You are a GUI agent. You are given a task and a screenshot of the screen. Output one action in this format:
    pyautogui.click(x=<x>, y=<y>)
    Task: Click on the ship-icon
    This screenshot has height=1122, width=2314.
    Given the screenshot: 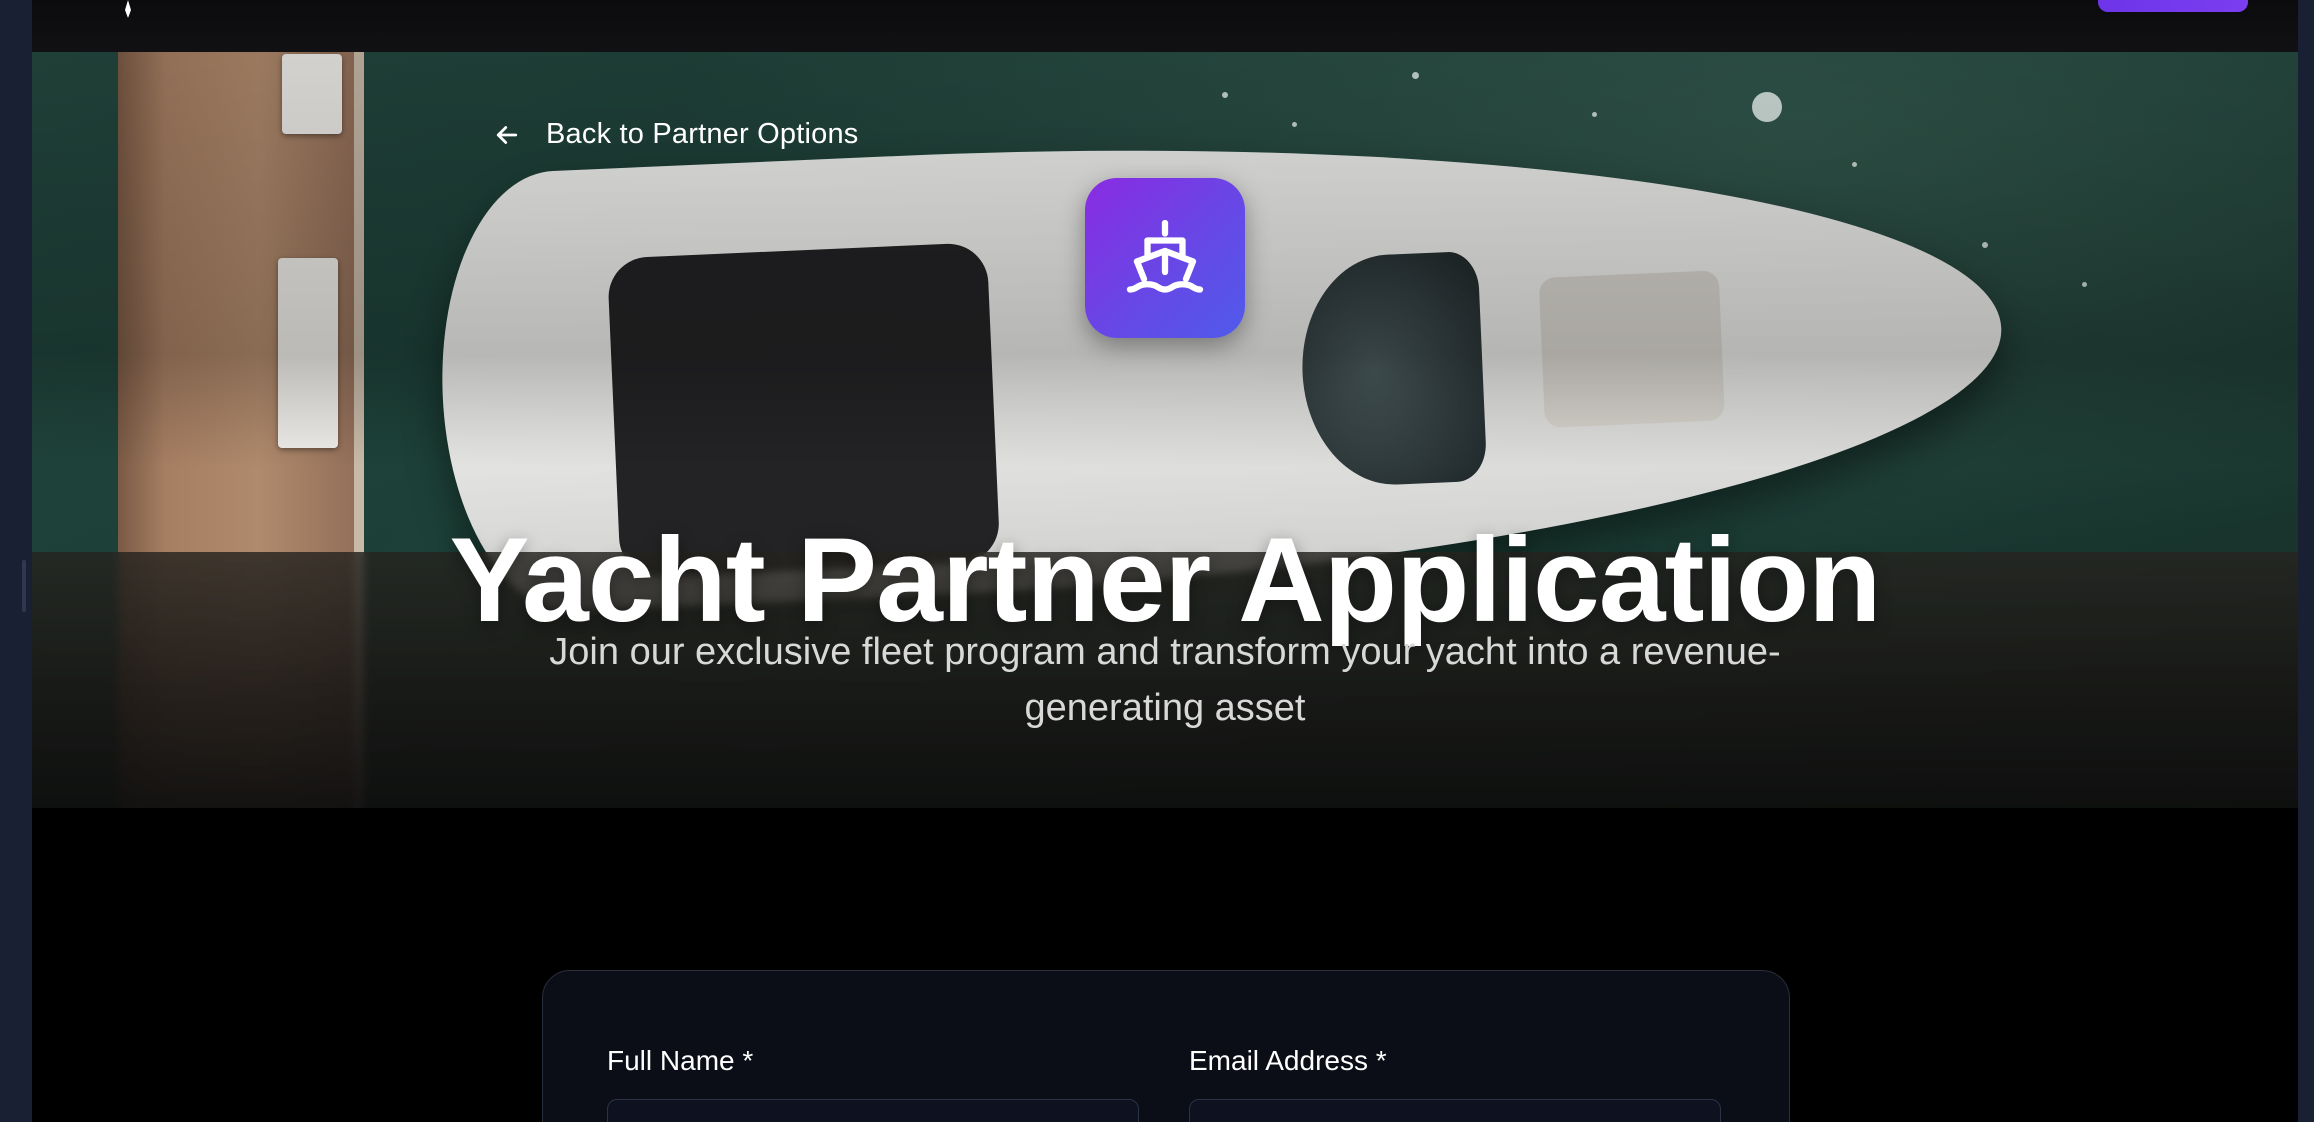 What is the action you would take?
    pyautogui.click(x=1165, y=256)
    